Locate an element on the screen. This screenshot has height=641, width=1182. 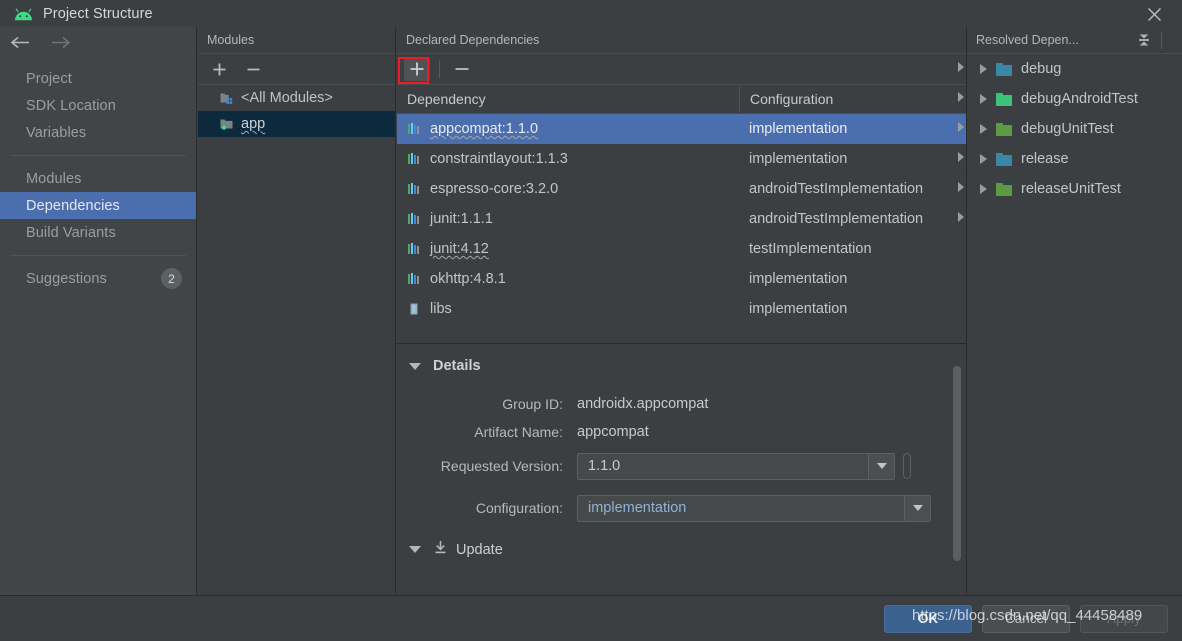
details-configuration-row: Configuration: implementation is located at coordinates (681, 508).